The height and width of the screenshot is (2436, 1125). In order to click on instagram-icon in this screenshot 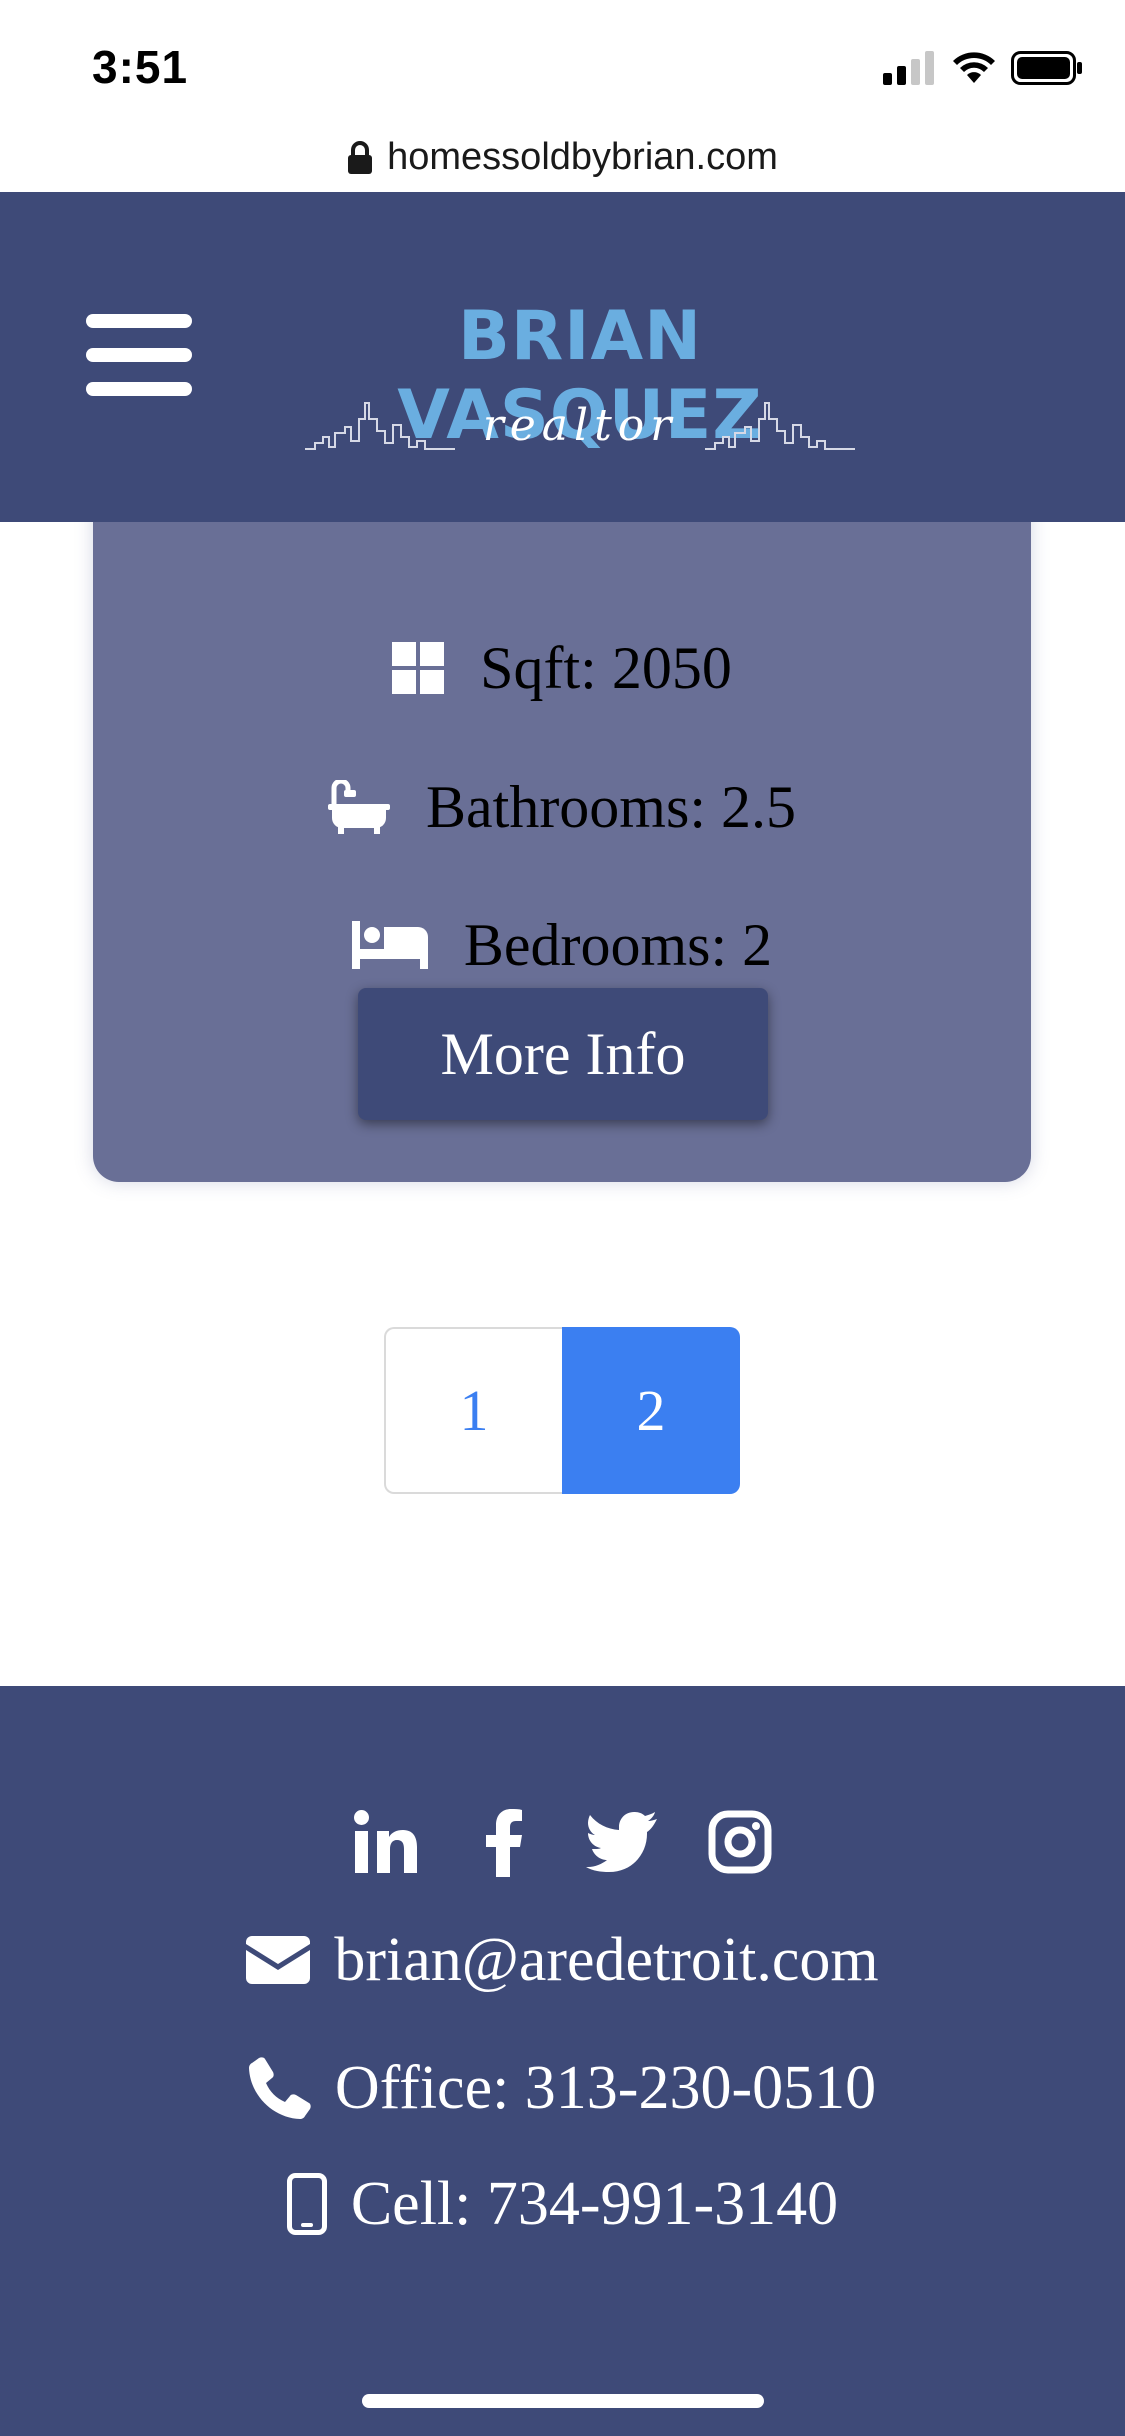, I will do `click(740, 1842)`.